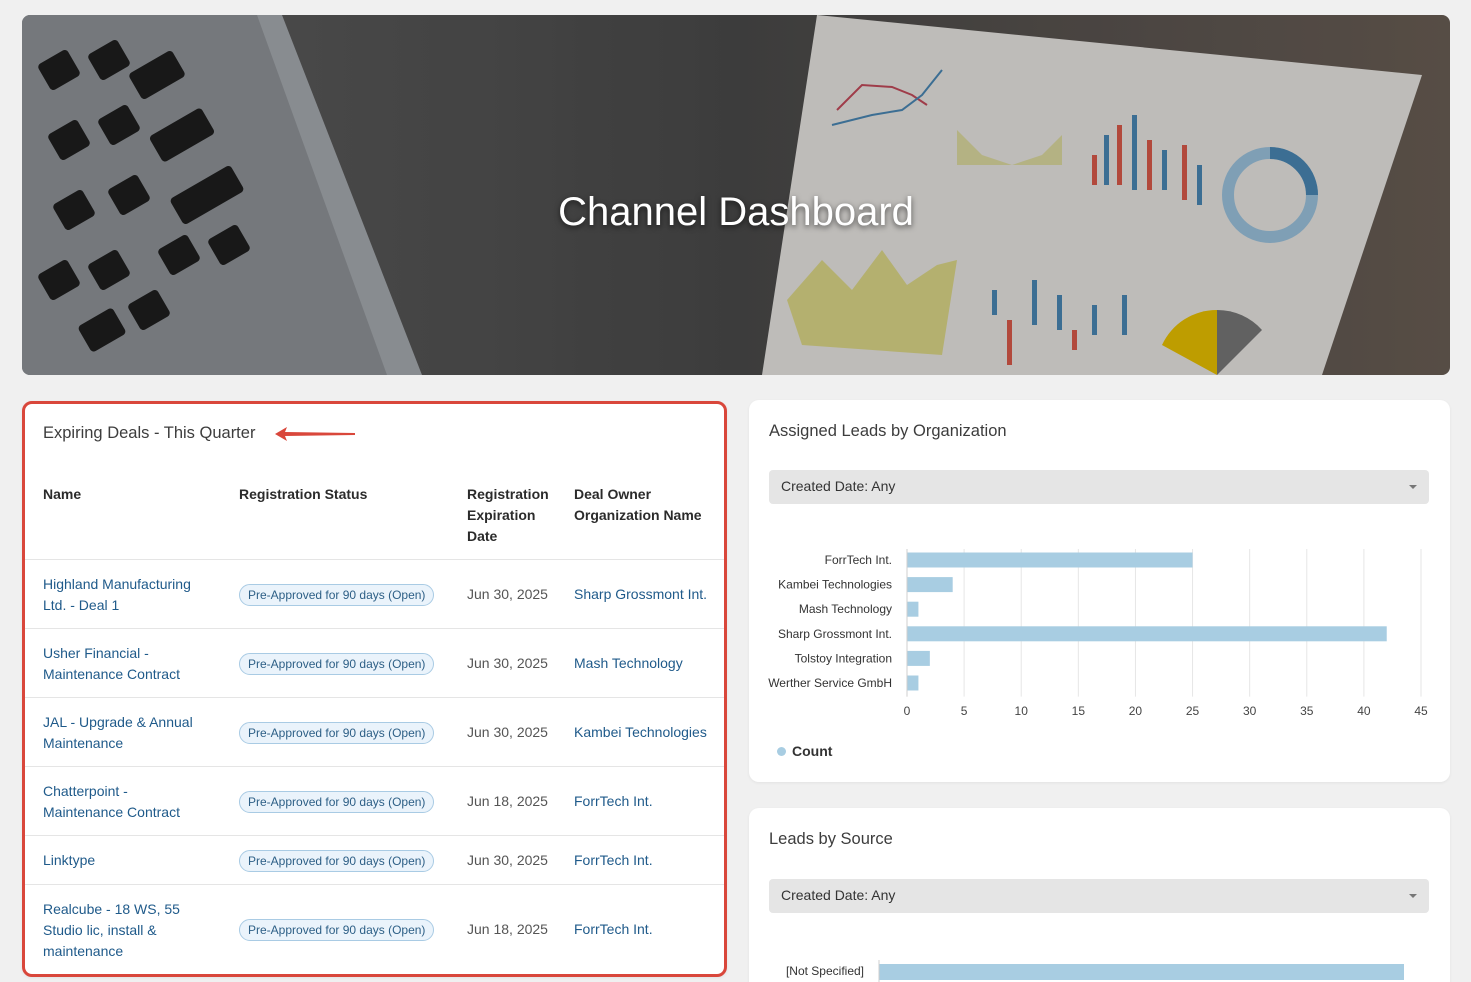 The height and width of the screenshot is (982, 1471). Describe the element at coordinates (913, 683) in the screenshot. I see `bar-werther-service-gmbh` at that location.